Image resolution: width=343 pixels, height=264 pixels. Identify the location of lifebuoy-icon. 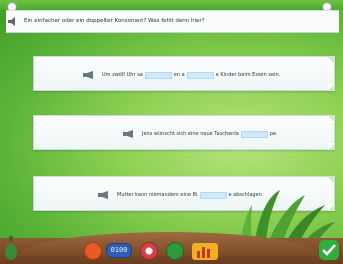
(149, 251).